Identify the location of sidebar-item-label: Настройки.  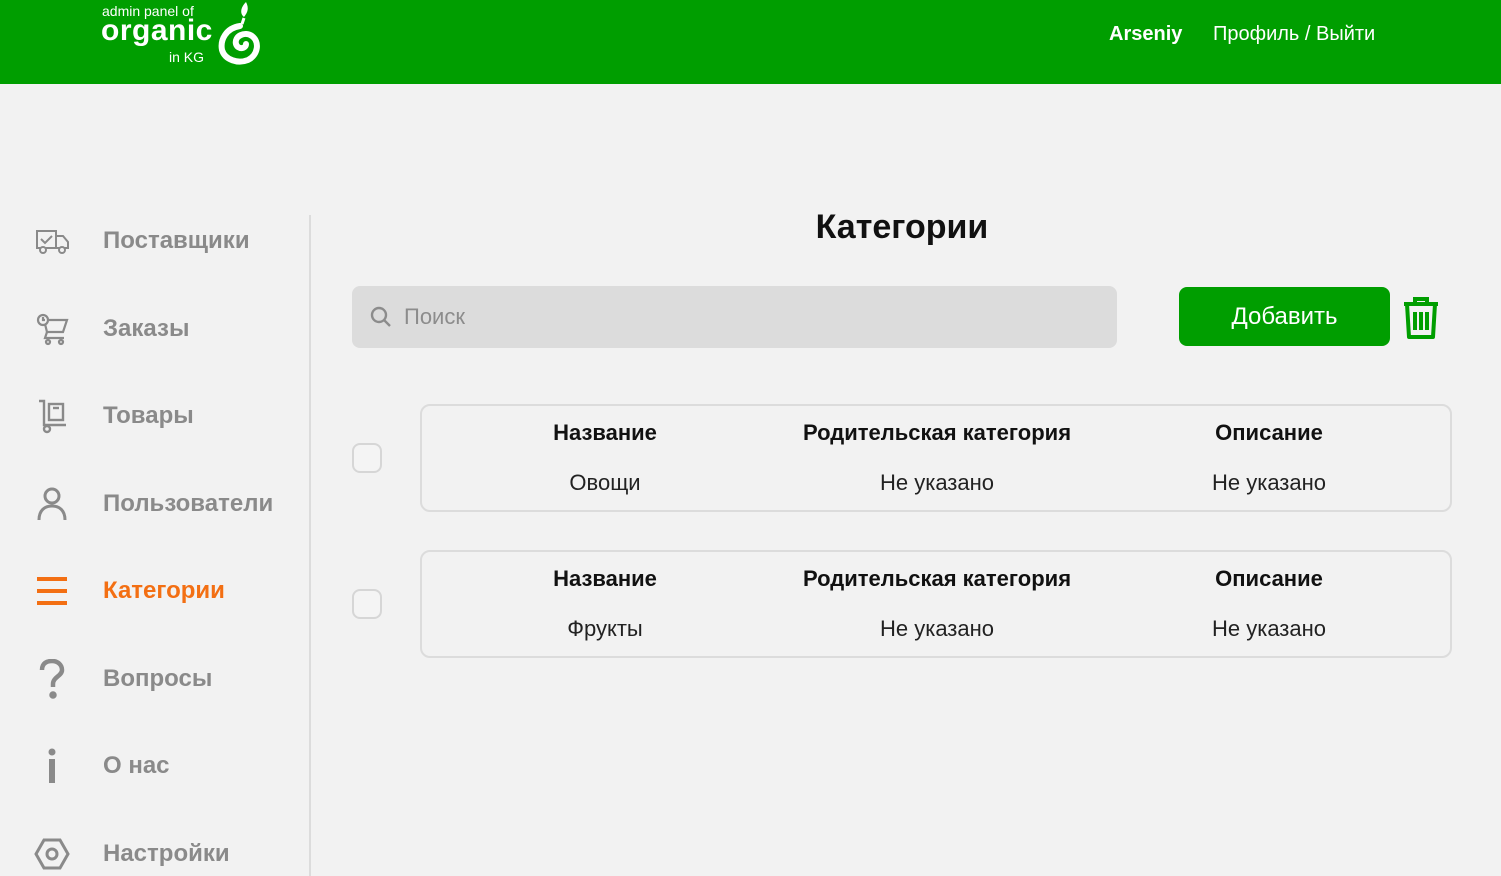
(166, 853).